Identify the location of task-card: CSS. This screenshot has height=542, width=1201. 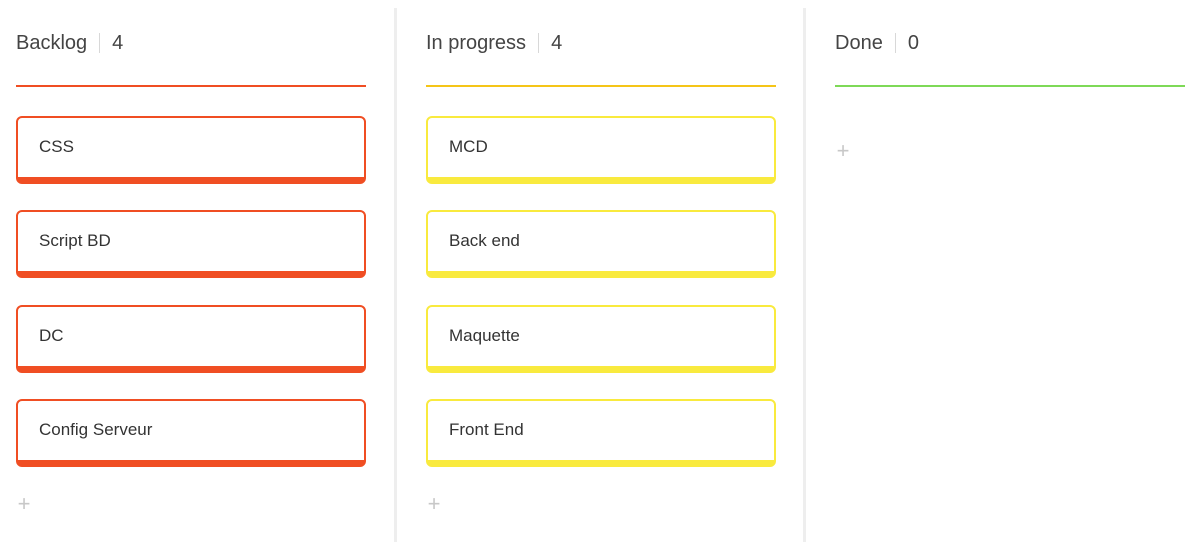
(191, 150).